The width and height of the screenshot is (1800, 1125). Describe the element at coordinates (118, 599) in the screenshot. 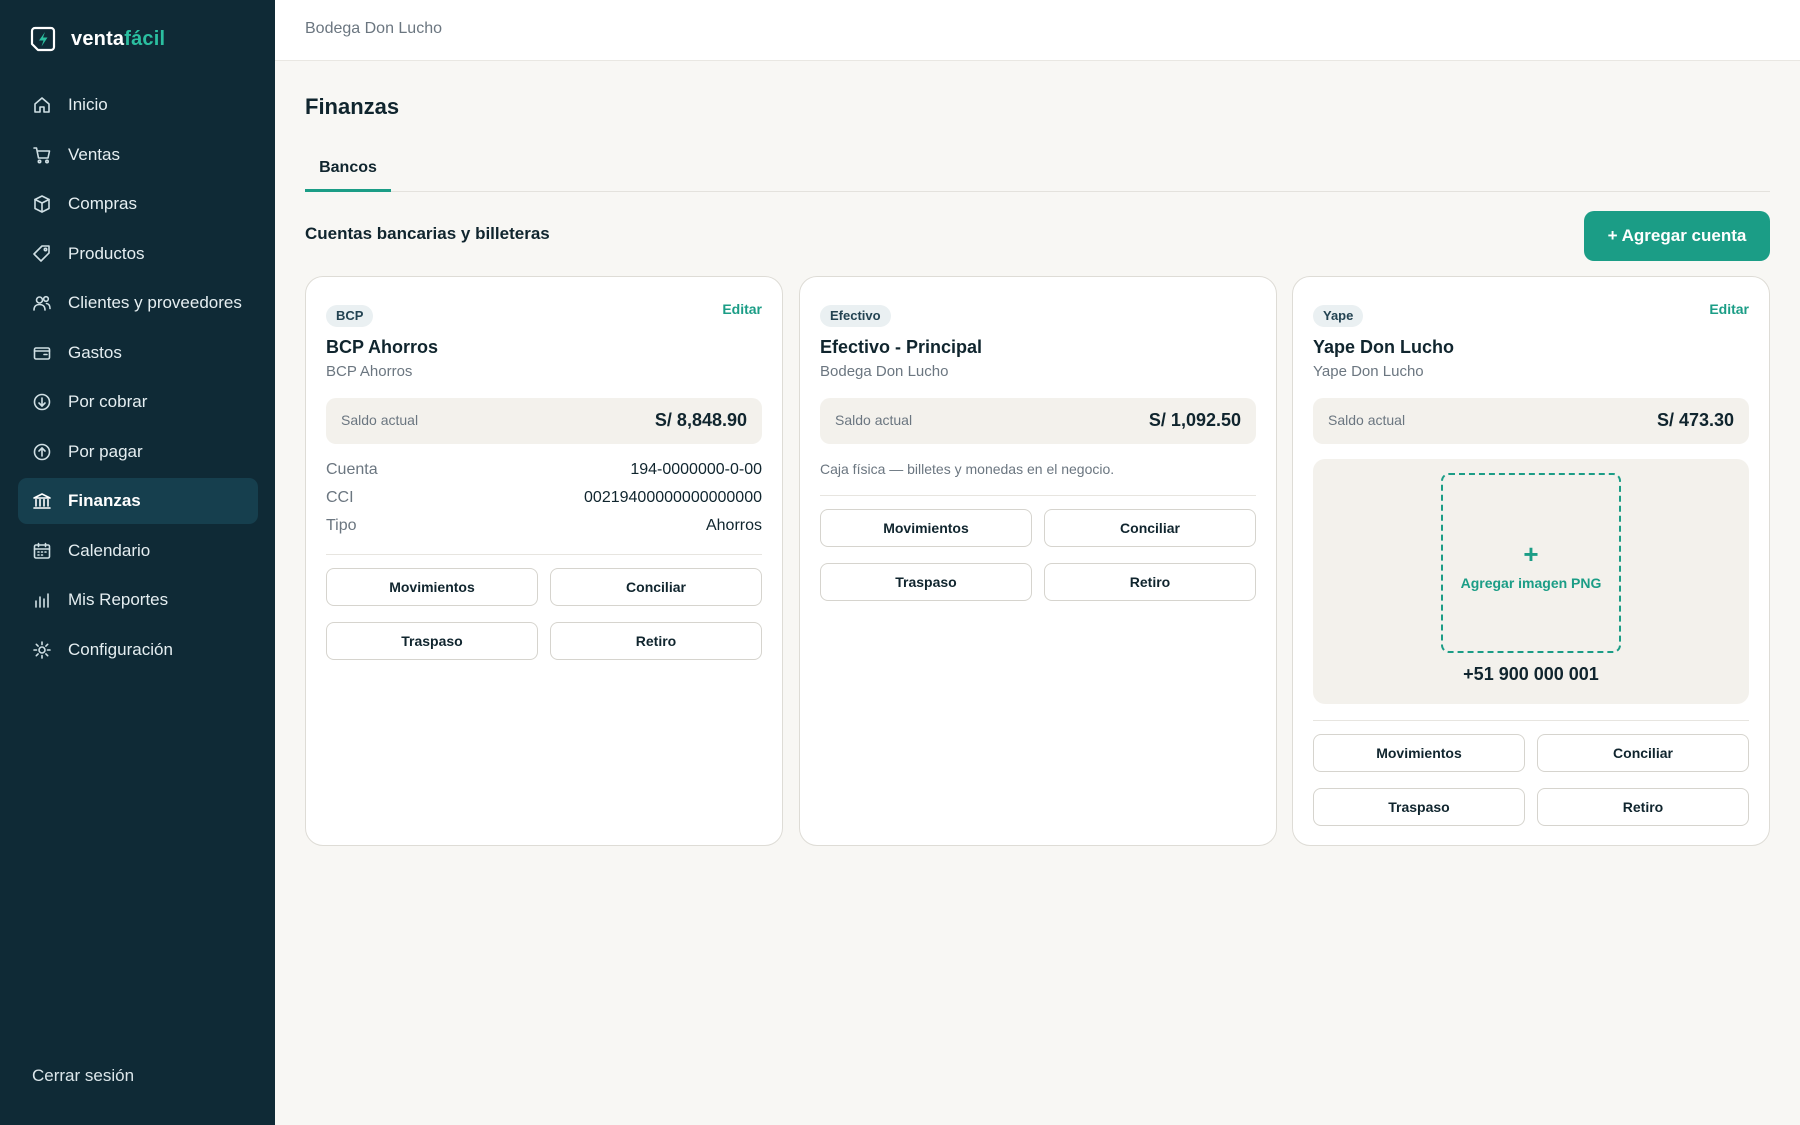

I see `sidebar-item-label: Mis Reportes` at that location.